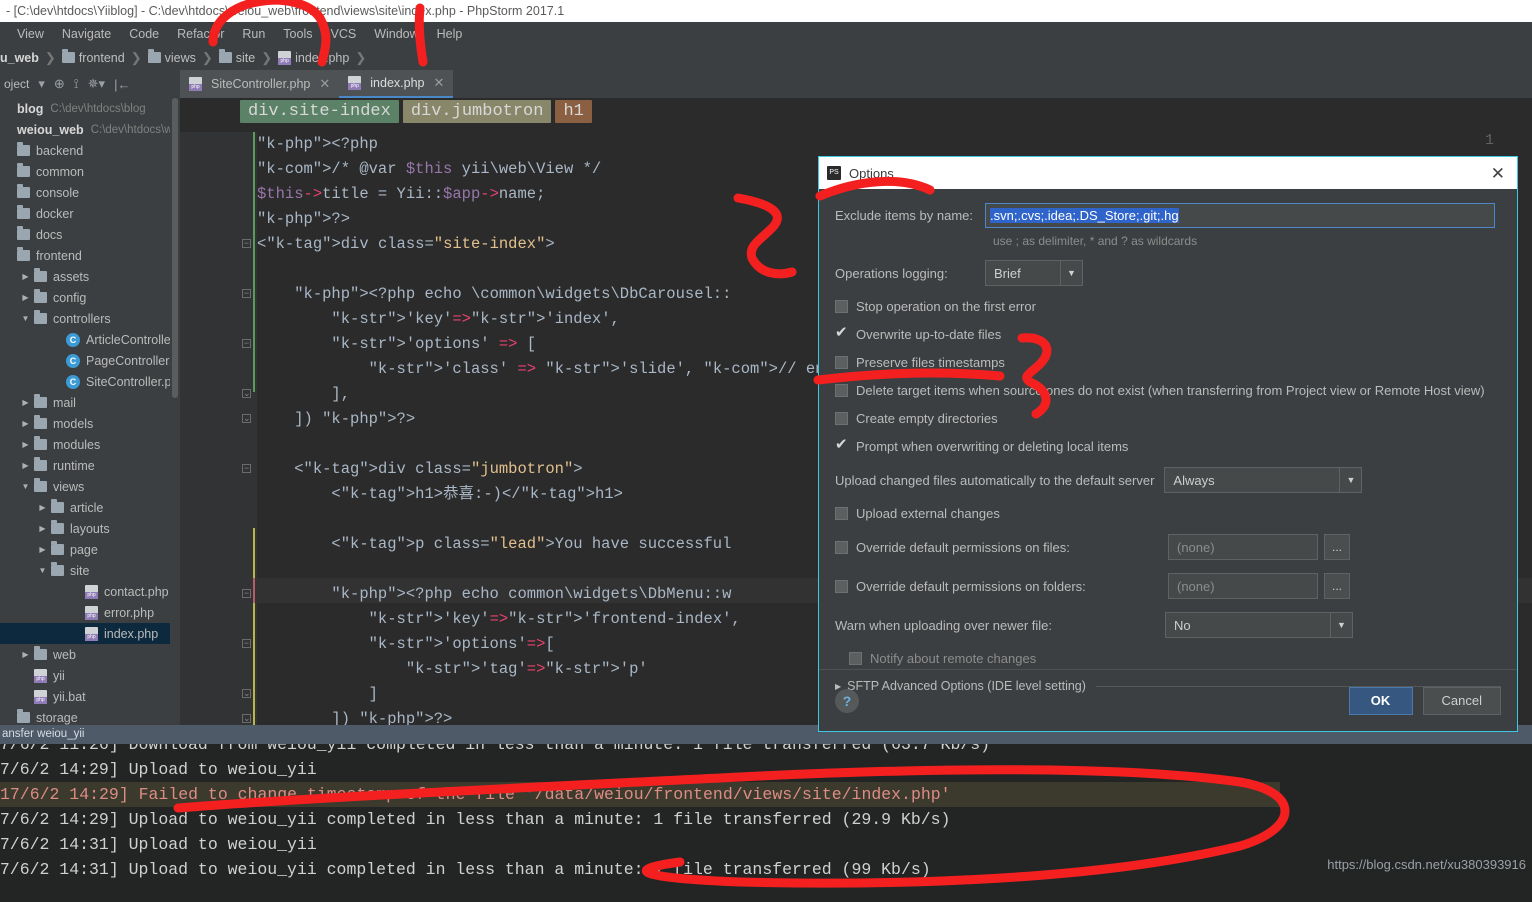  I want to click on tree-item-docs: · docs, so click(85, 234).